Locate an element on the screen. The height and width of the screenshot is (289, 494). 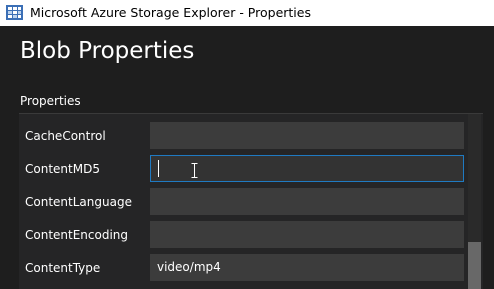
contentlanguage-field is located at coordinates (307, 201).